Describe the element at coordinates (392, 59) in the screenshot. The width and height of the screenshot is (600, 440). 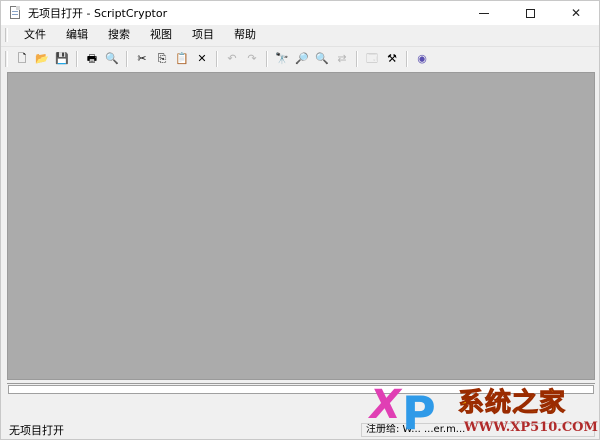
I see `build-icon: ⚒` at that location.